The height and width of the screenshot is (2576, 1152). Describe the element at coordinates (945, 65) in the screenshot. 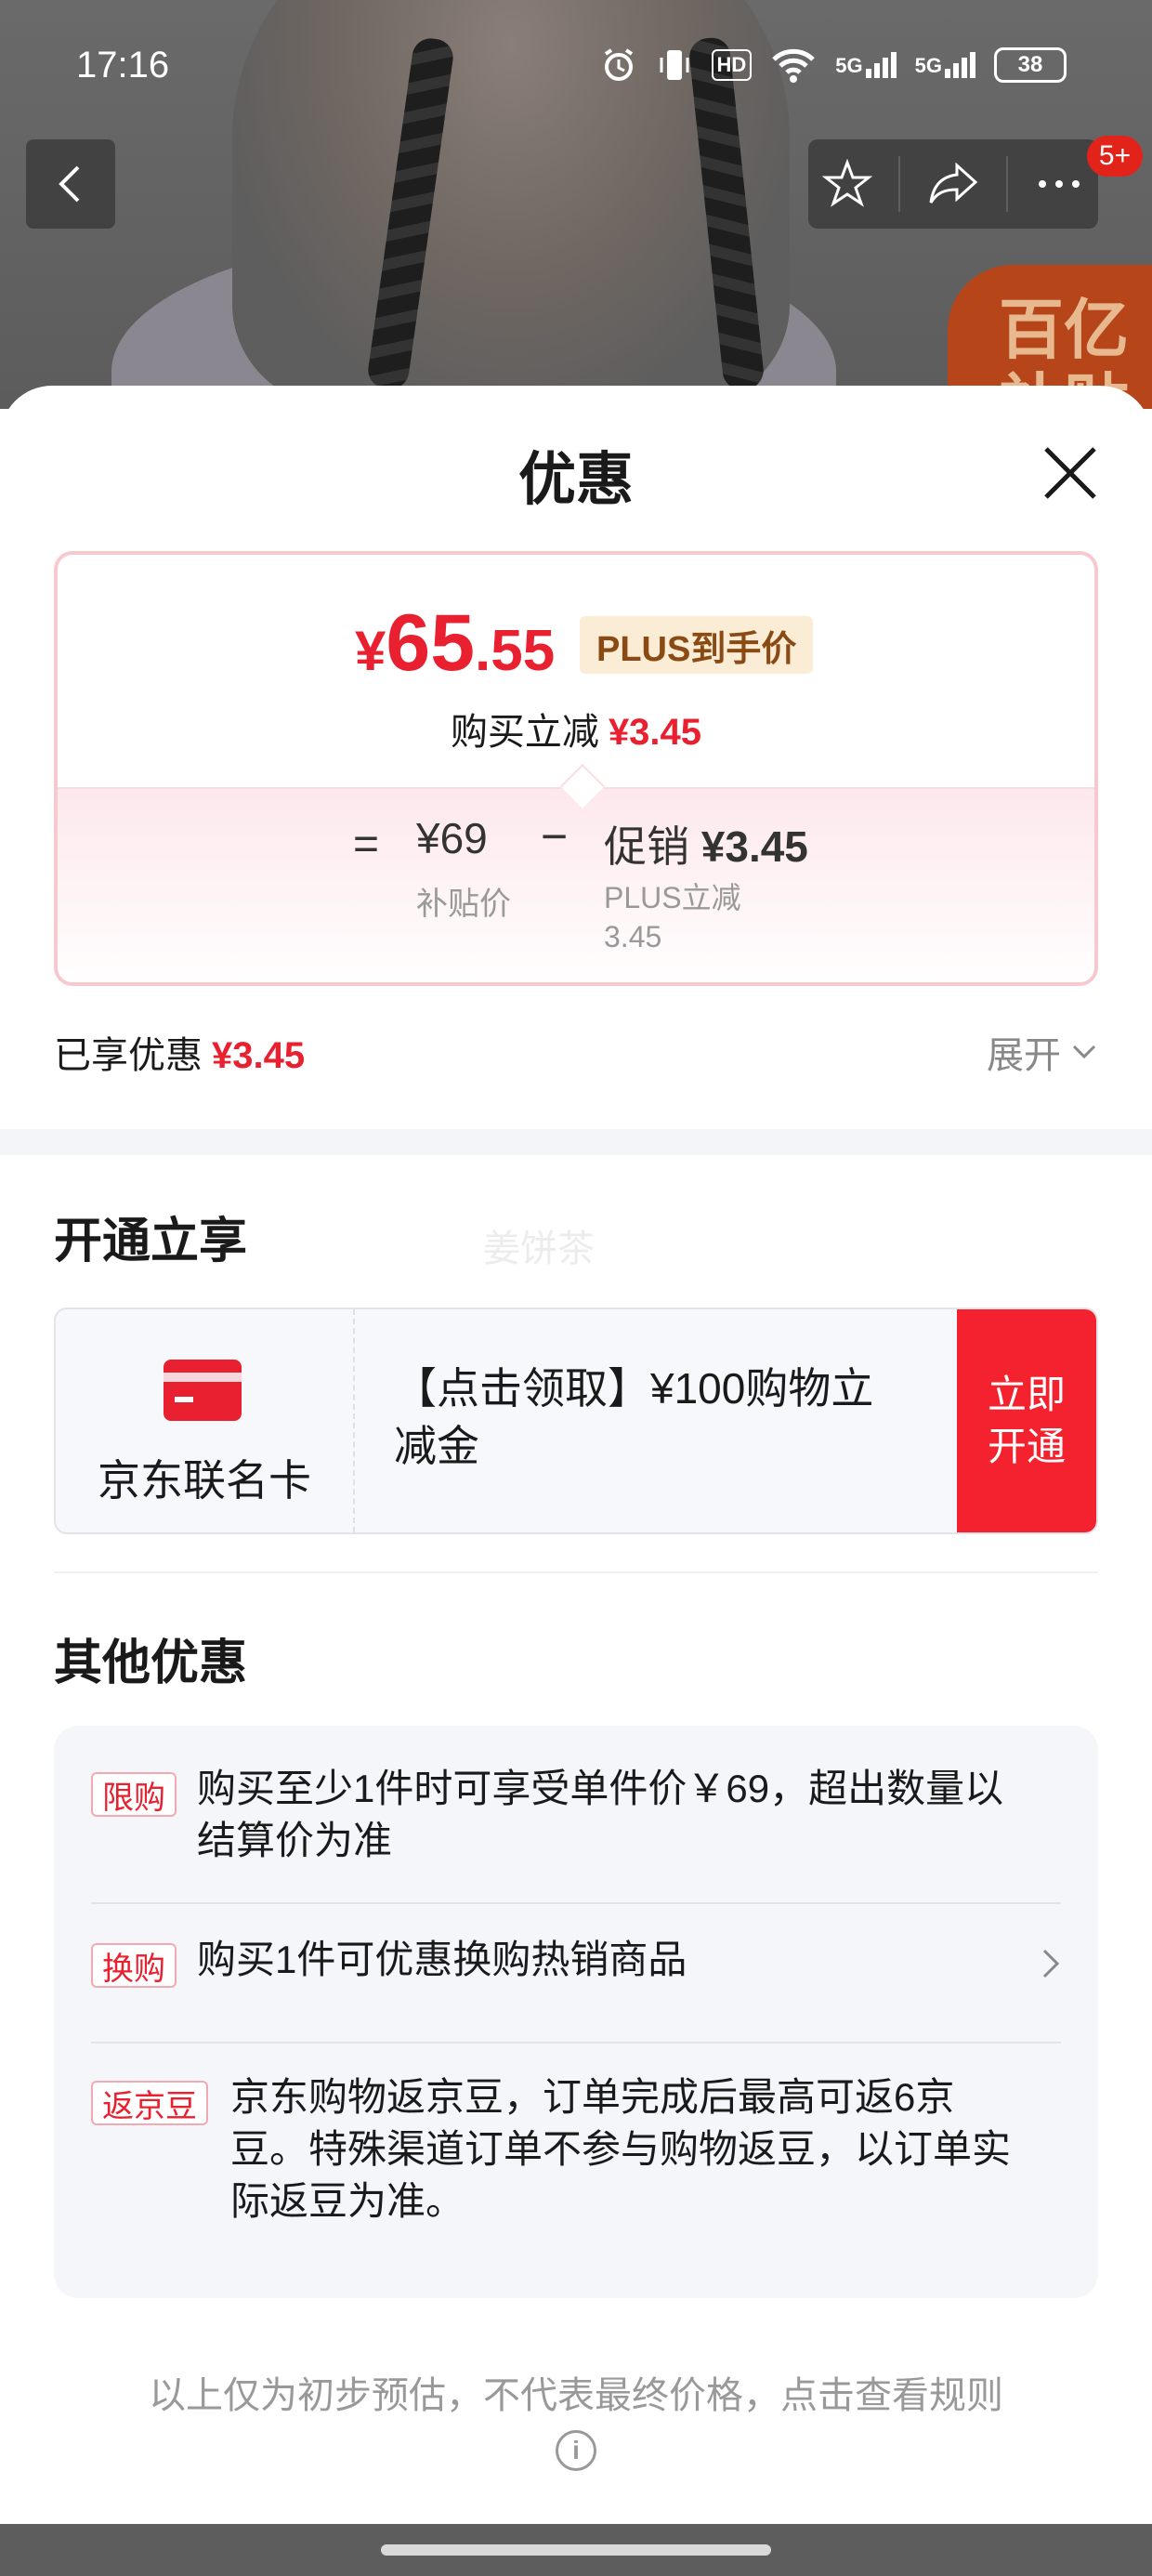

I see `signal-5g-2-icon: 5G` at that location.